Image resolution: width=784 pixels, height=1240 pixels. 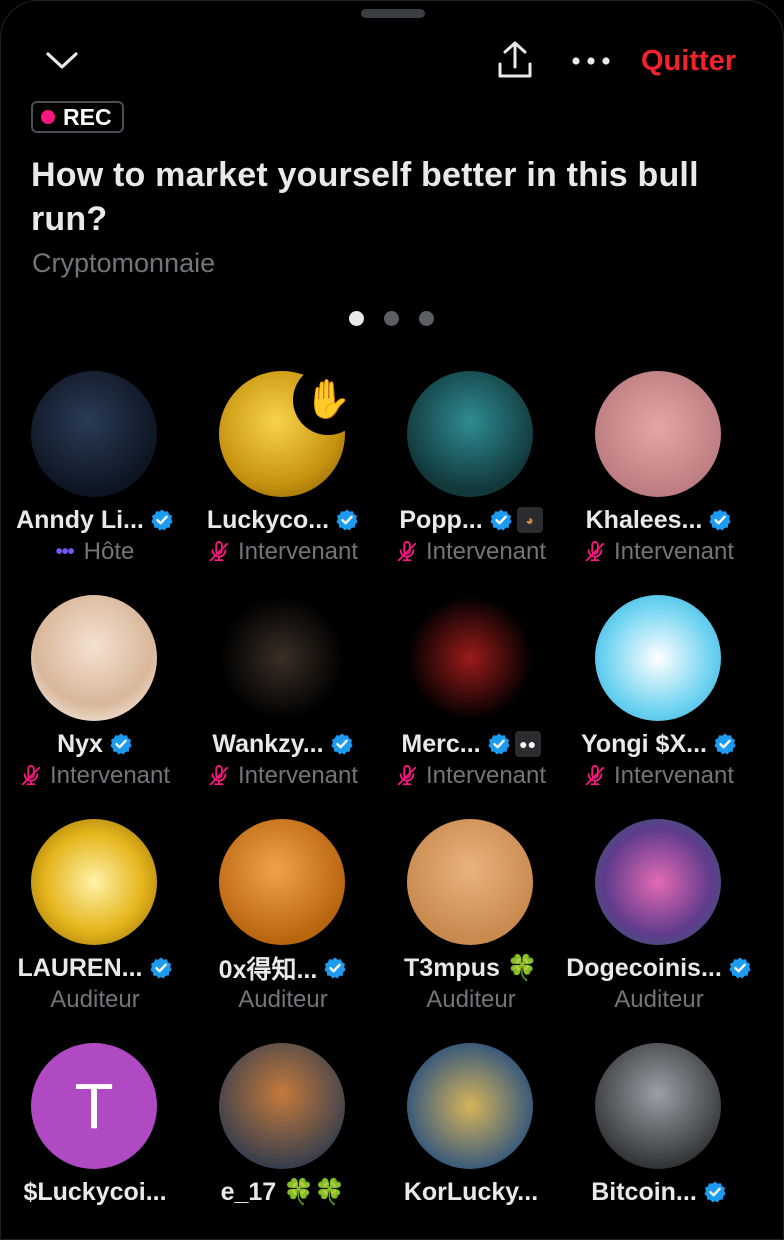 What do you see at coordinates (283, 1192) in the screenshot?
I see `participant-name-row: e_17 🍀🍀` at bounding box center [283, 1192].